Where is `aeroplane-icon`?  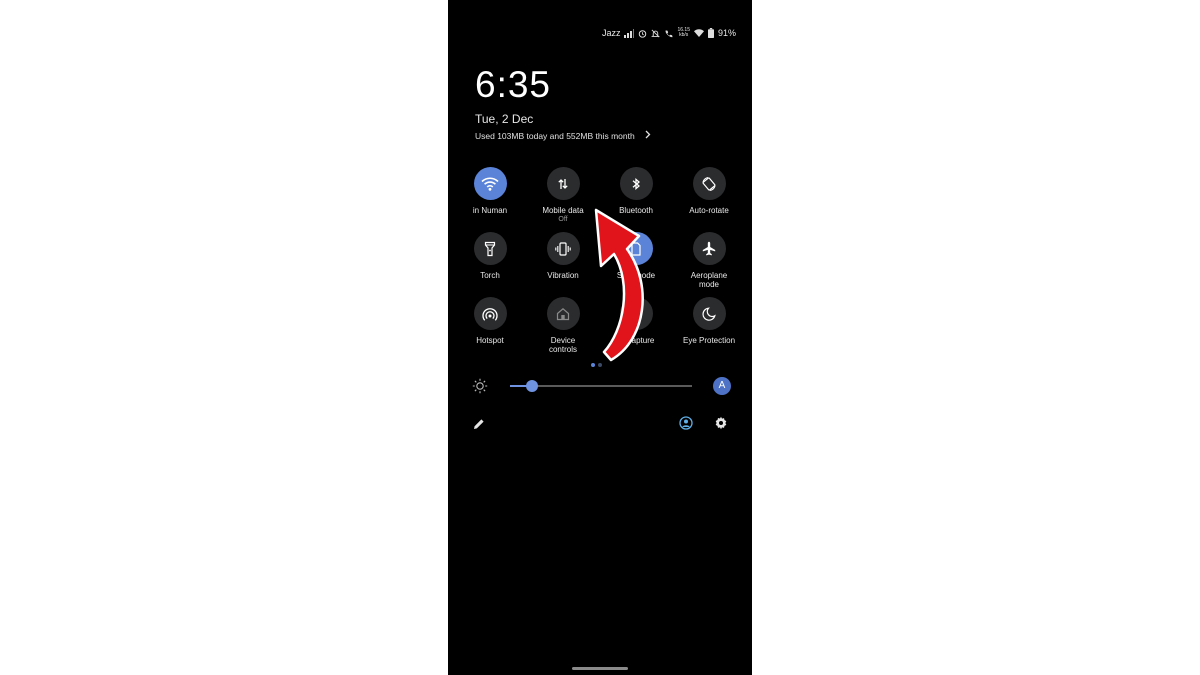 aeroplane-icon is located at coordinates (709, 248).